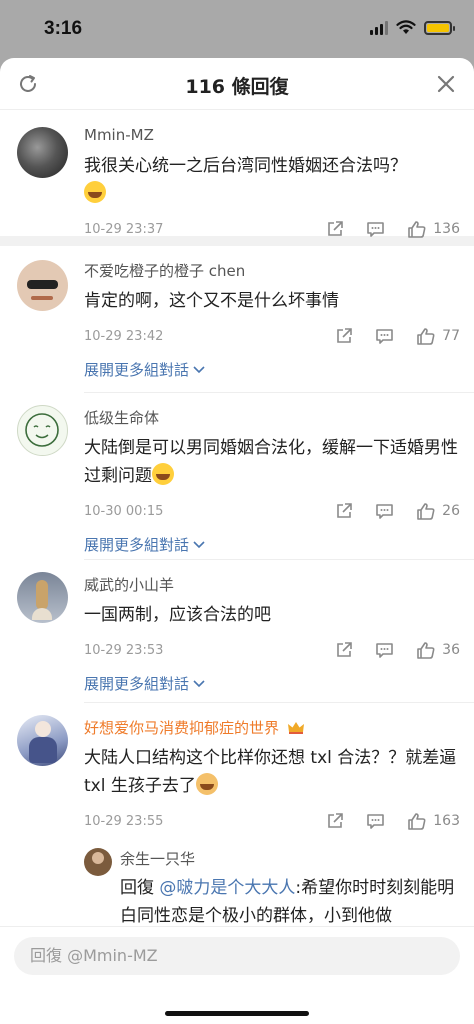  What do you see at coordinates (272, 336) in the screenshot?
I see `comment-meta: 10-29 23:42 77` at bounding box center [272, 336].